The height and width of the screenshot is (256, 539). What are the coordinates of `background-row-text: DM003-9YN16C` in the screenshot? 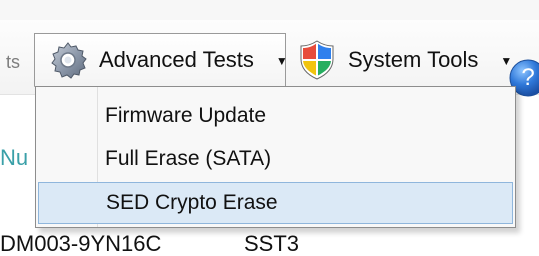 It's located at (81, 243).